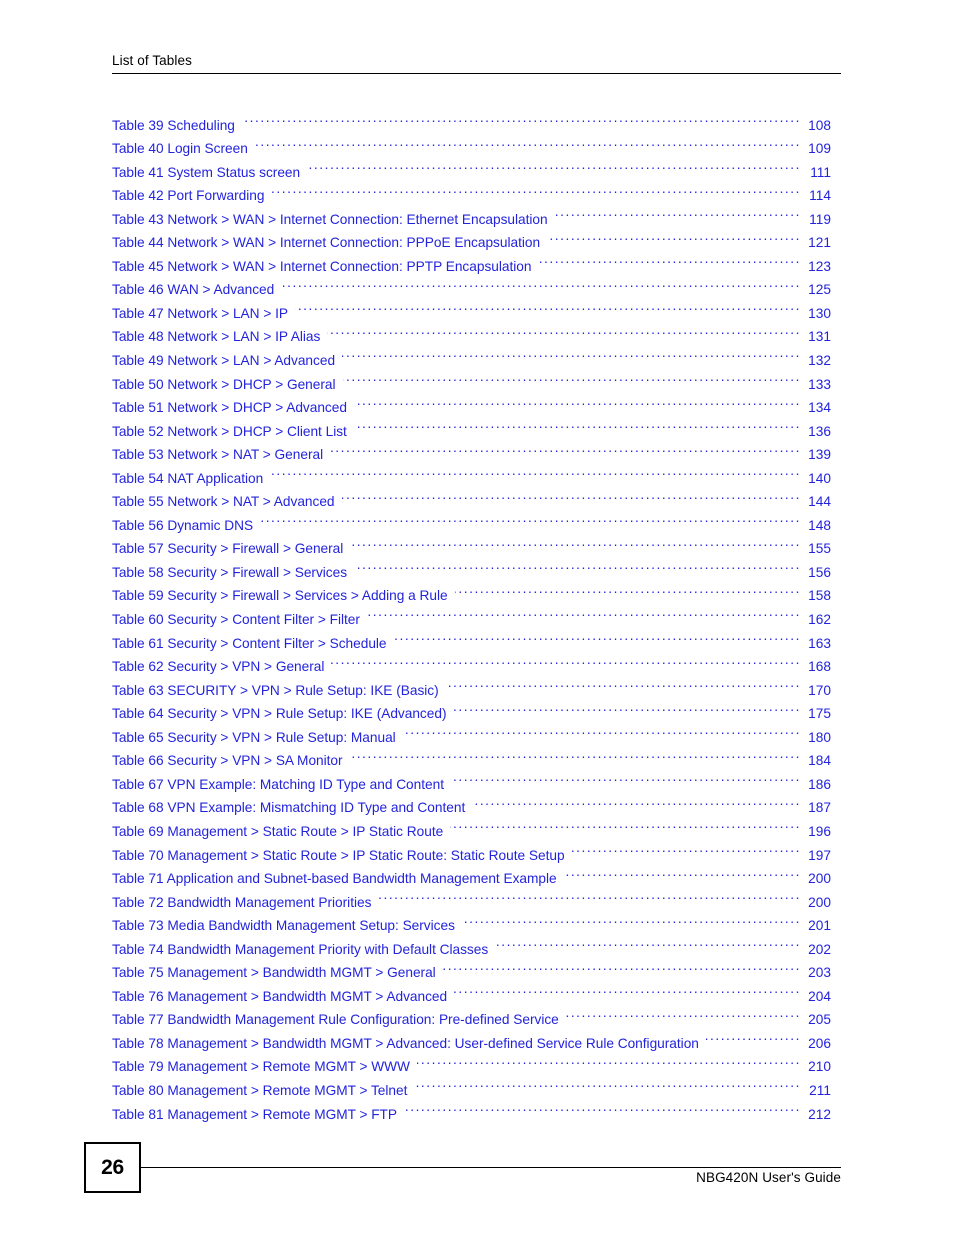  Describe the element at coordinates (819, 149) in the screenshot. I see `toc-entry-page-number: 109` at that location.